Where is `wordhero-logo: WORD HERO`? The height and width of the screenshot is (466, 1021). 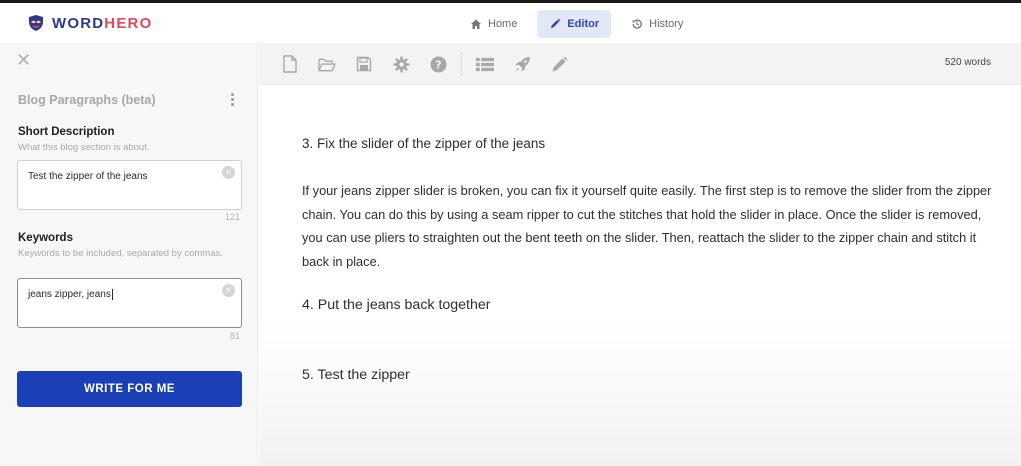
wordhero-logo: WORD HERO is located at coordinates (89, 23).